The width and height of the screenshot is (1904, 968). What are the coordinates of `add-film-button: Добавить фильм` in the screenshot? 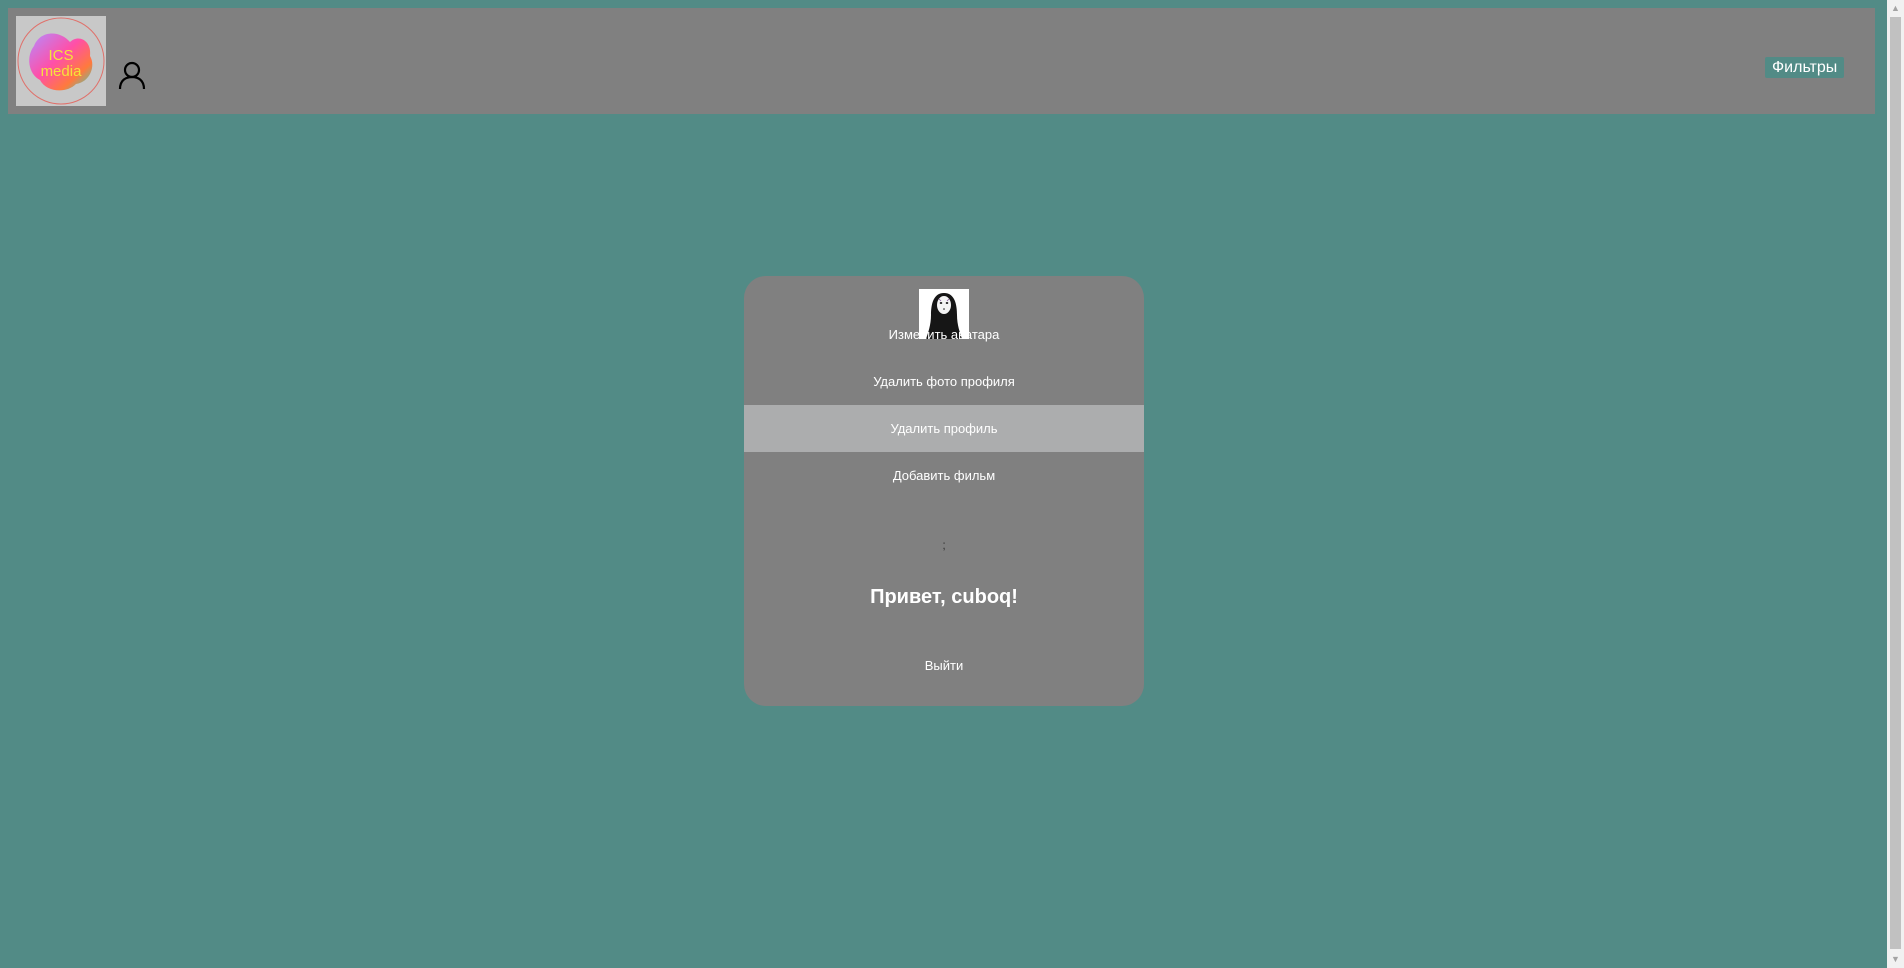 It's located at (944, 475).